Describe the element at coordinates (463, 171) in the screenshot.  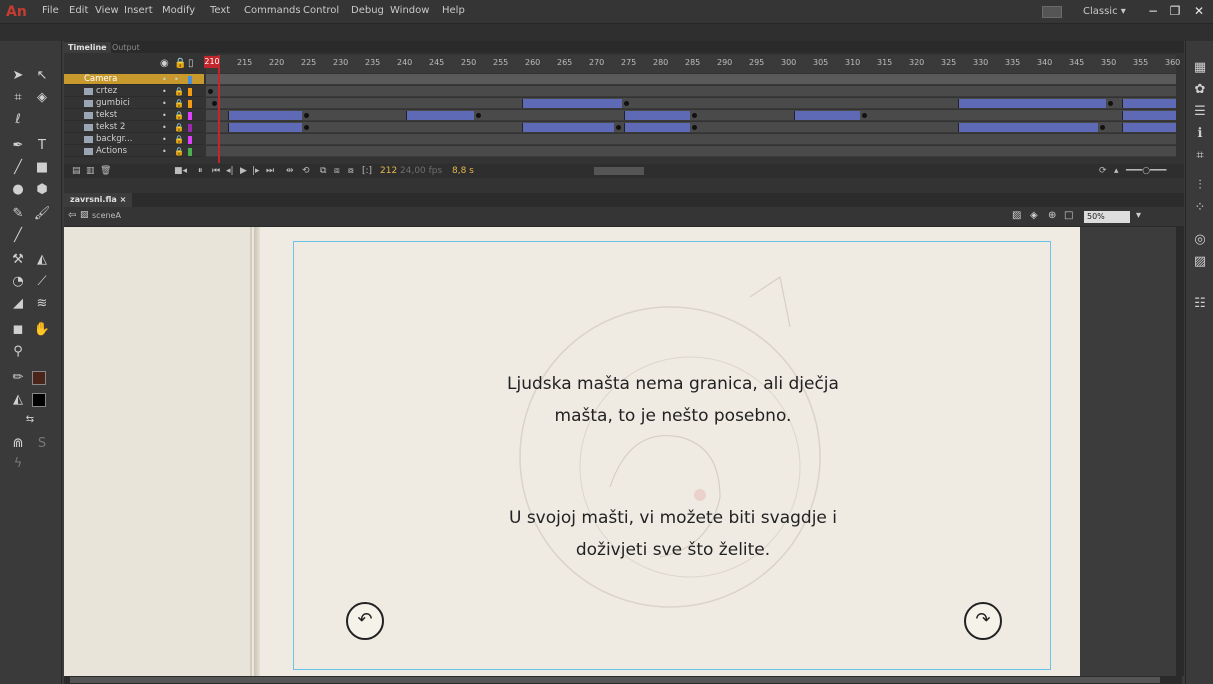
I see `time-readout: 8,8 s` at that location.